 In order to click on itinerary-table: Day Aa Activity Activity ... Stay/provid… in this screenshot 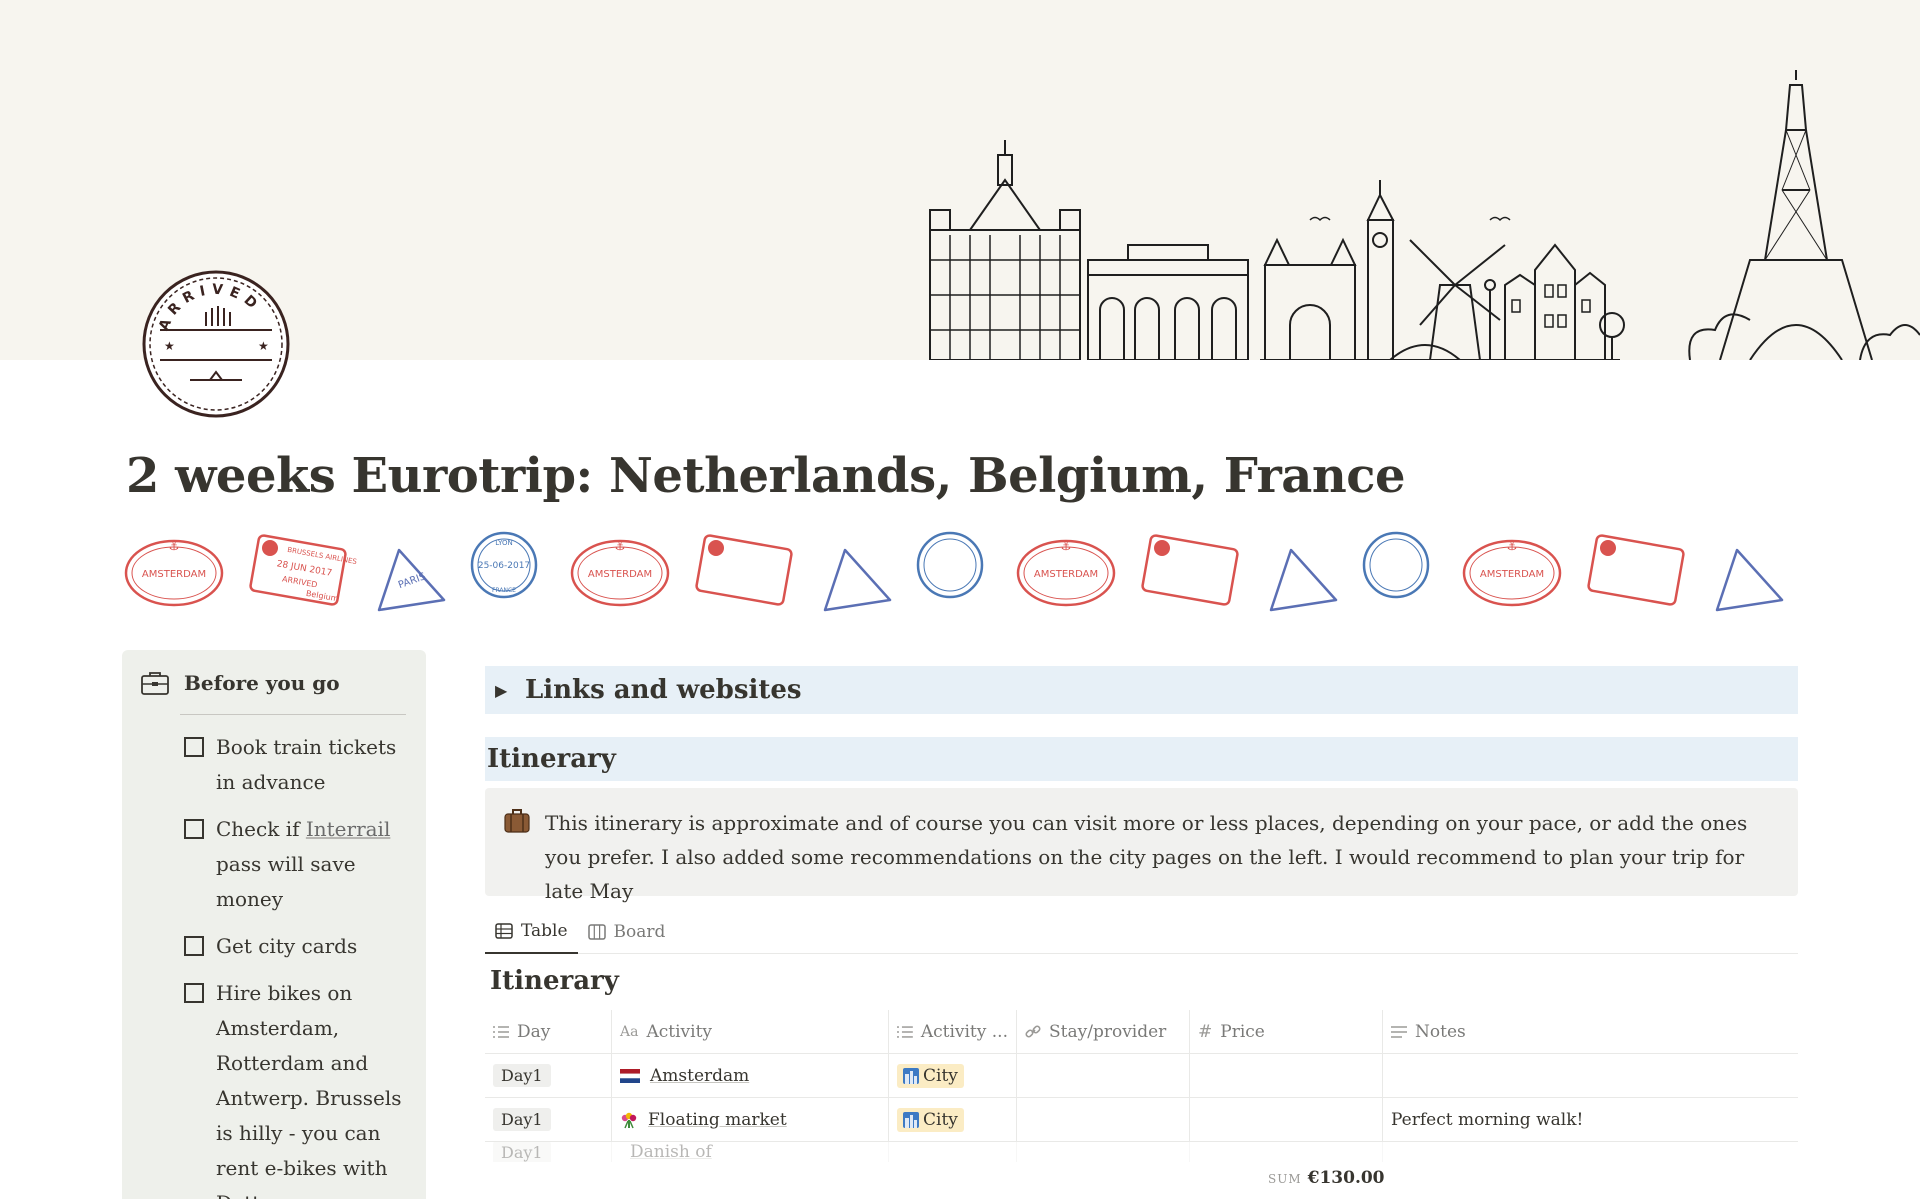, I will do `click(1141, 1086)`.